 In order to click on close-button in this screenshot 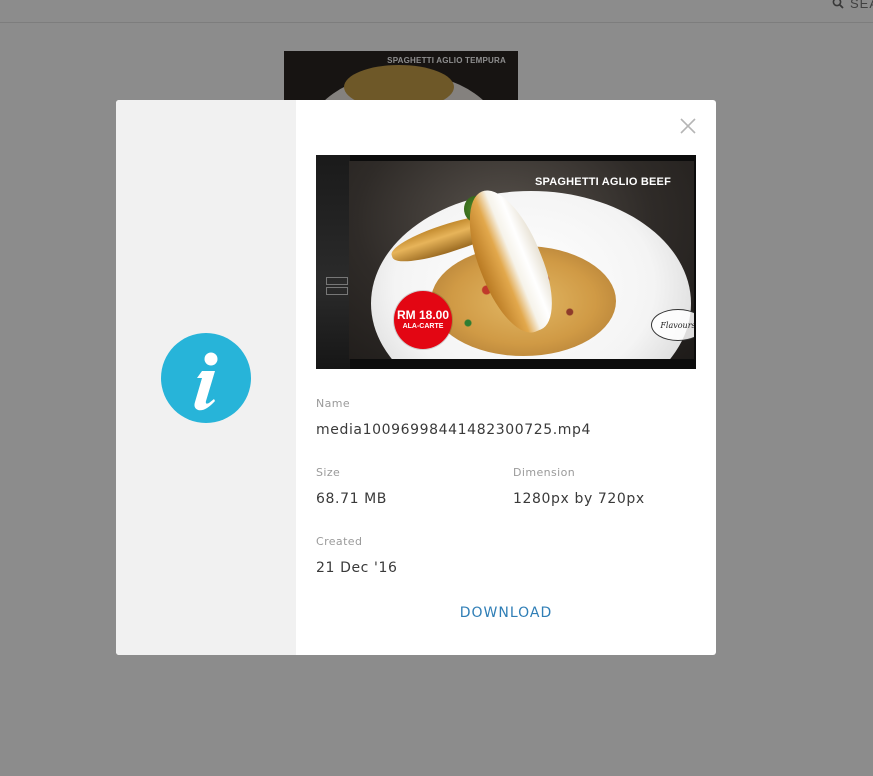, I will do `click(688, 126)`.